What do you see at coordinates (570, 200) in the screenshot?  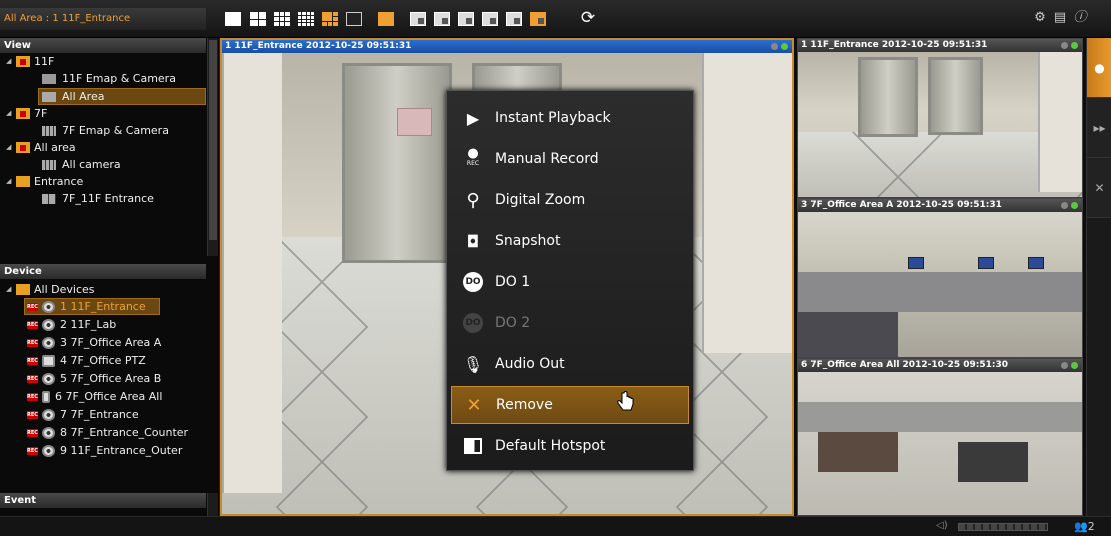 I see `menu-item-digital-zoom: ⚲ Digital Zoom` at bounding box center [570, 200].